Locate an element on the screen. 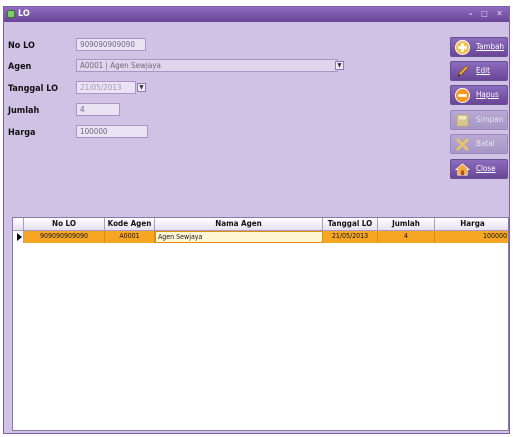  column-header: Nama Agen is located at coordinates (239, 224).